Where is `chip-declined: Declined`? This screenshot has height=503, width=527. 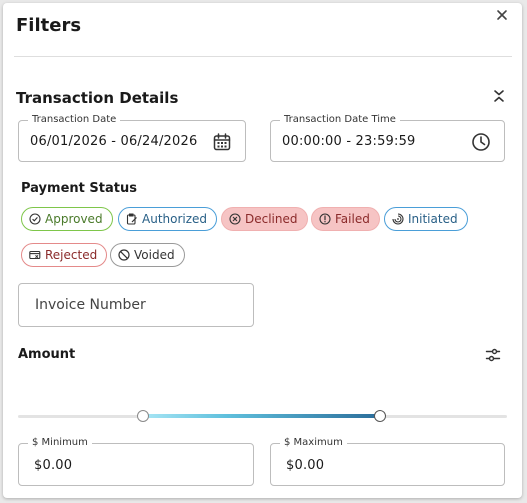 chip-declined: Declined is located at coordinates (264, 219).